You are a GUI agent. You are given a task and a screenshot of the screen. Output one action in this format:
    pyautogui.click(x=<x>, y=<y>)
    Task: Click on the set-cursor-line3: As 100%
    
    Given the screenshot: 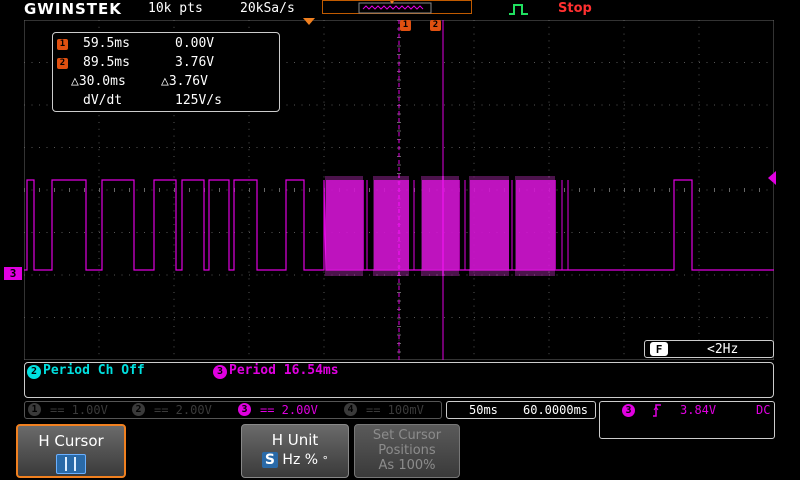 What is the action you would take?
    pyautogui.click(x=407, y=465)
    